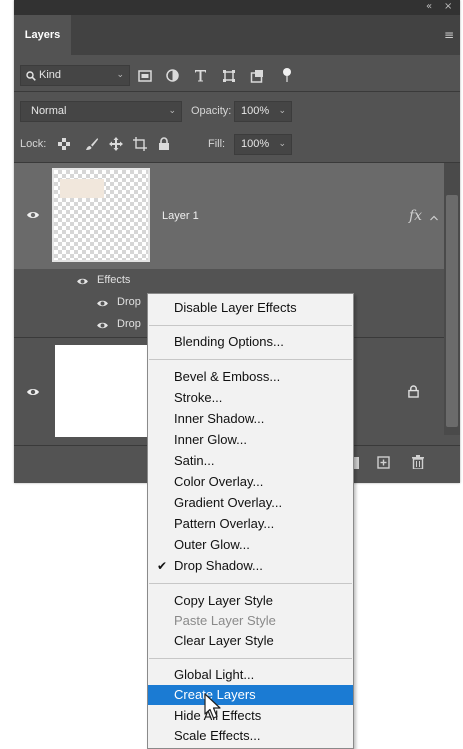 This screenshot has width=463, height=749. What do you see at coordinates (75, 75) in the screenshot?
I see `kind-filter-select: Kind ⌄` at bounding box center [75, 75].